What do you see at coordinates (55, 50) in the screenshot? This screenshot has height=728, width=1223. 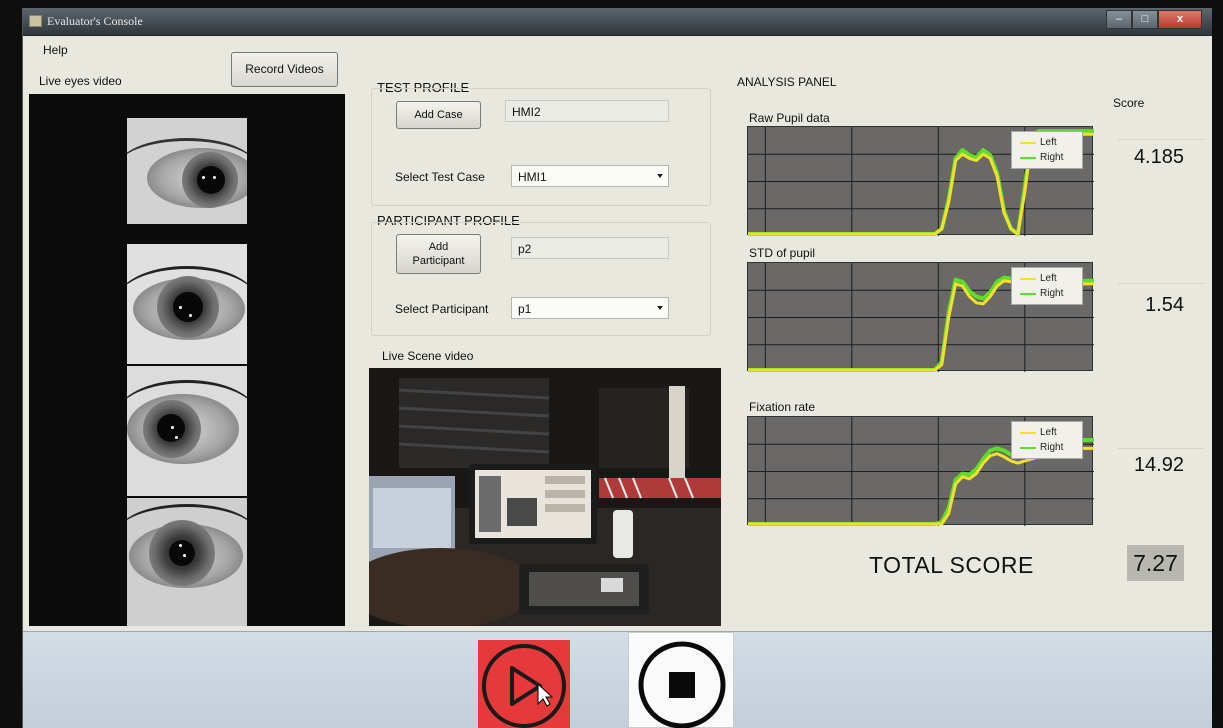 I see `menu-help: Help` at bounding box center [55, 50].